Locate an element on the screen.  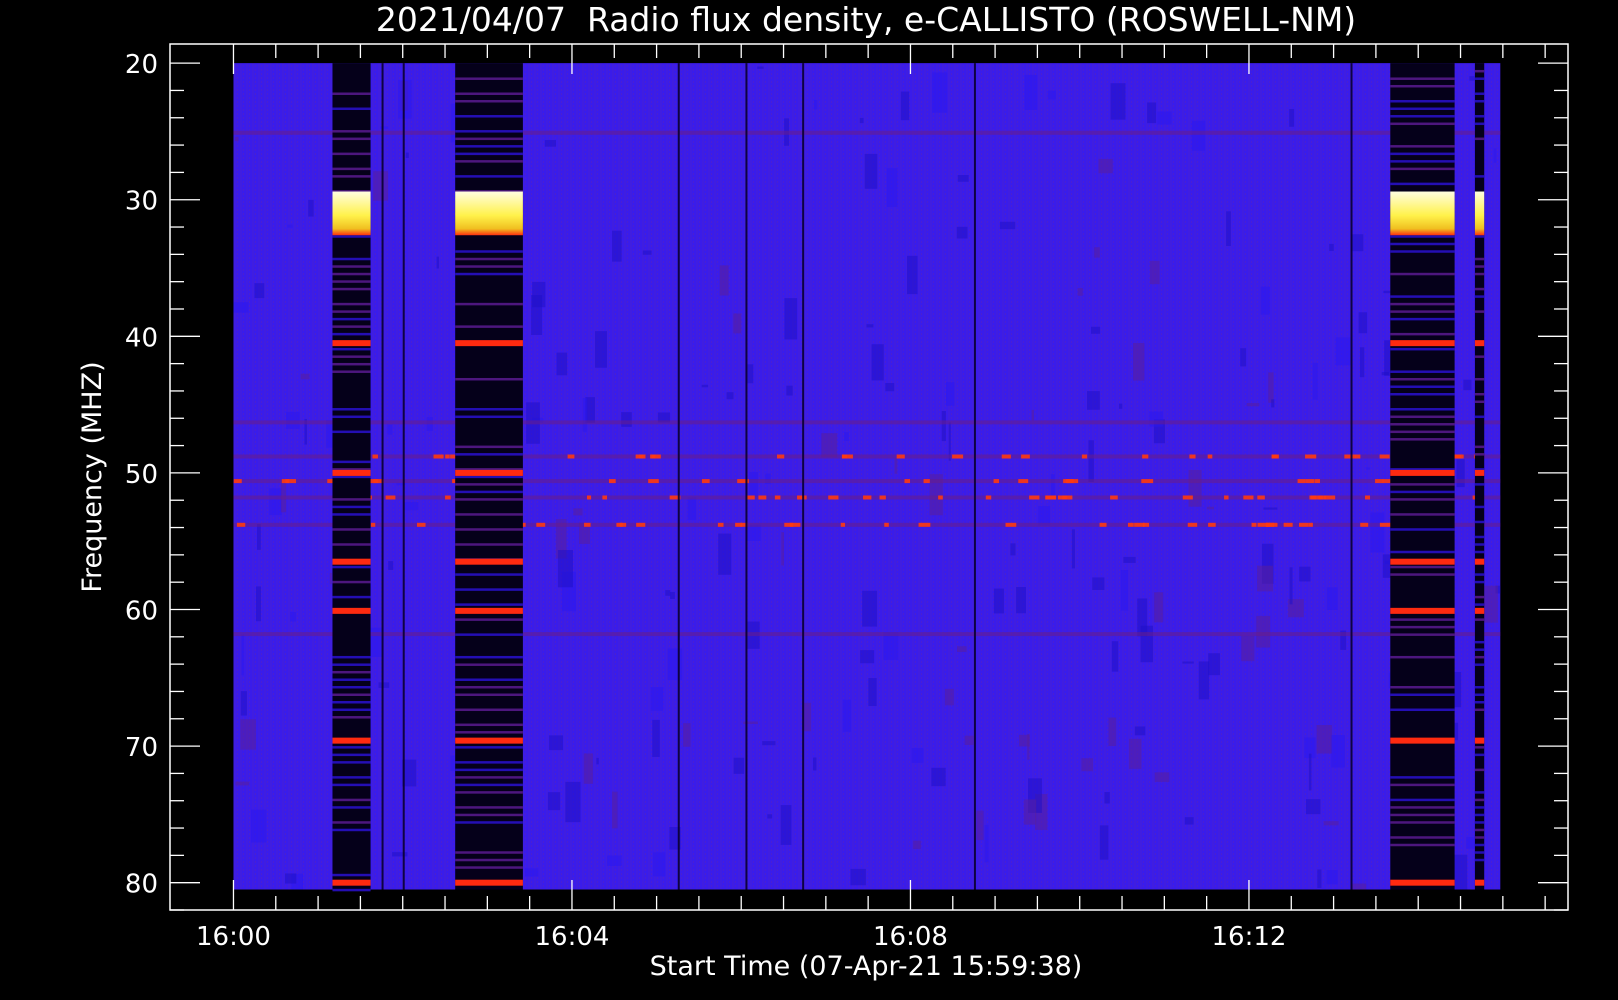
x-tick-label: 16:00 is located at coordinates (233, 937).